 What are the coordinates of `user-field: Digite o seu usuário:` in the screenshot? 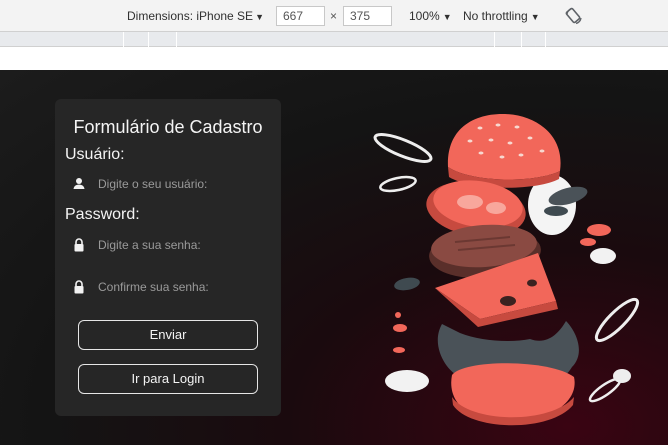 It's located at (173, 185).